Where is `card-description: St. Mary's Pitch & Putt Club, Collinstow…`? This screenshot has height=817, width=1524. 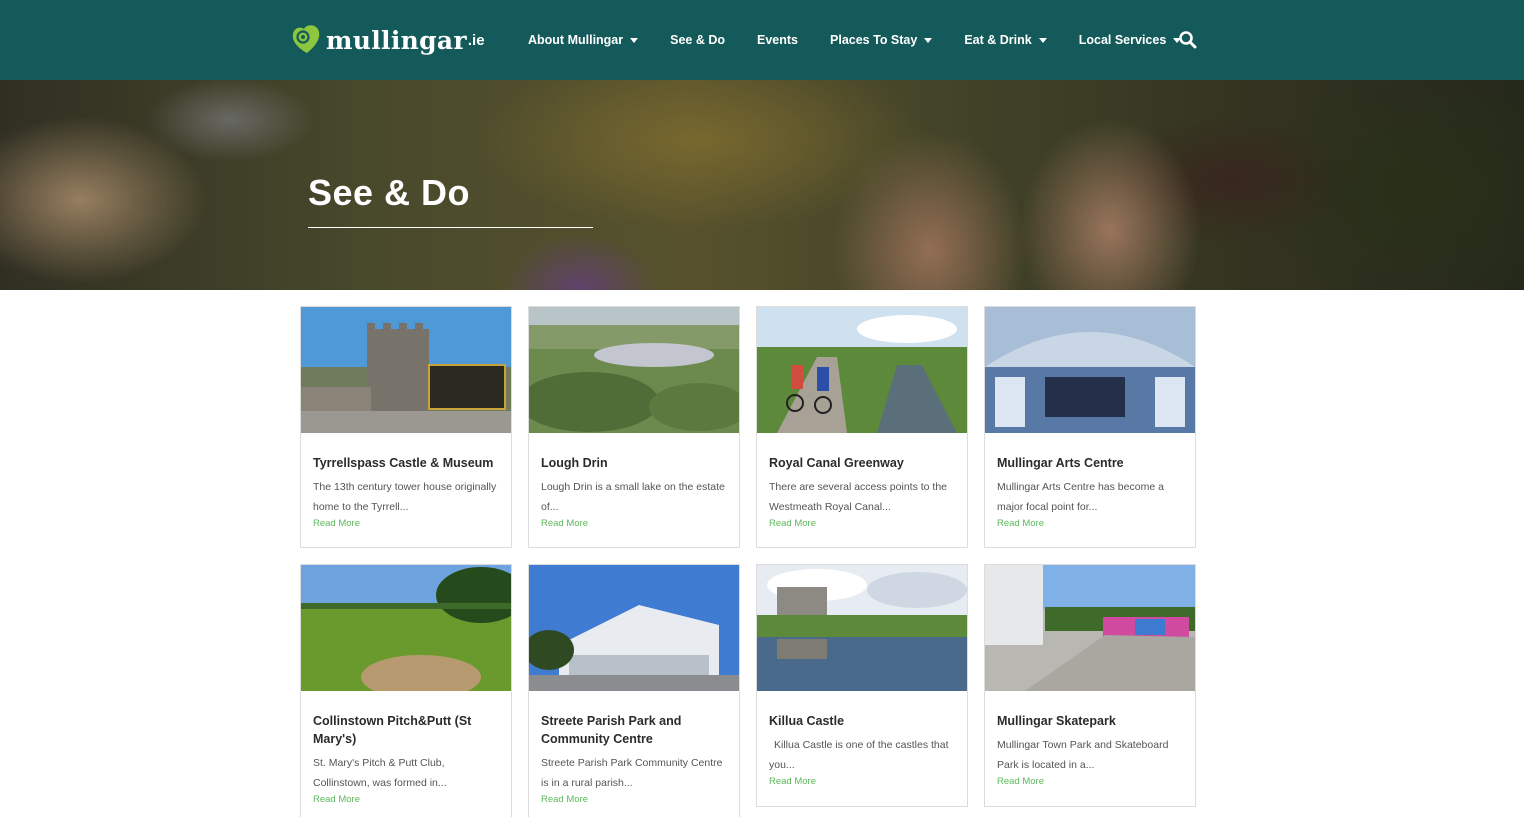 card-description: St. Mary's Pitch & Putt Club, Collinstow… is located at coordinates (380, 773).